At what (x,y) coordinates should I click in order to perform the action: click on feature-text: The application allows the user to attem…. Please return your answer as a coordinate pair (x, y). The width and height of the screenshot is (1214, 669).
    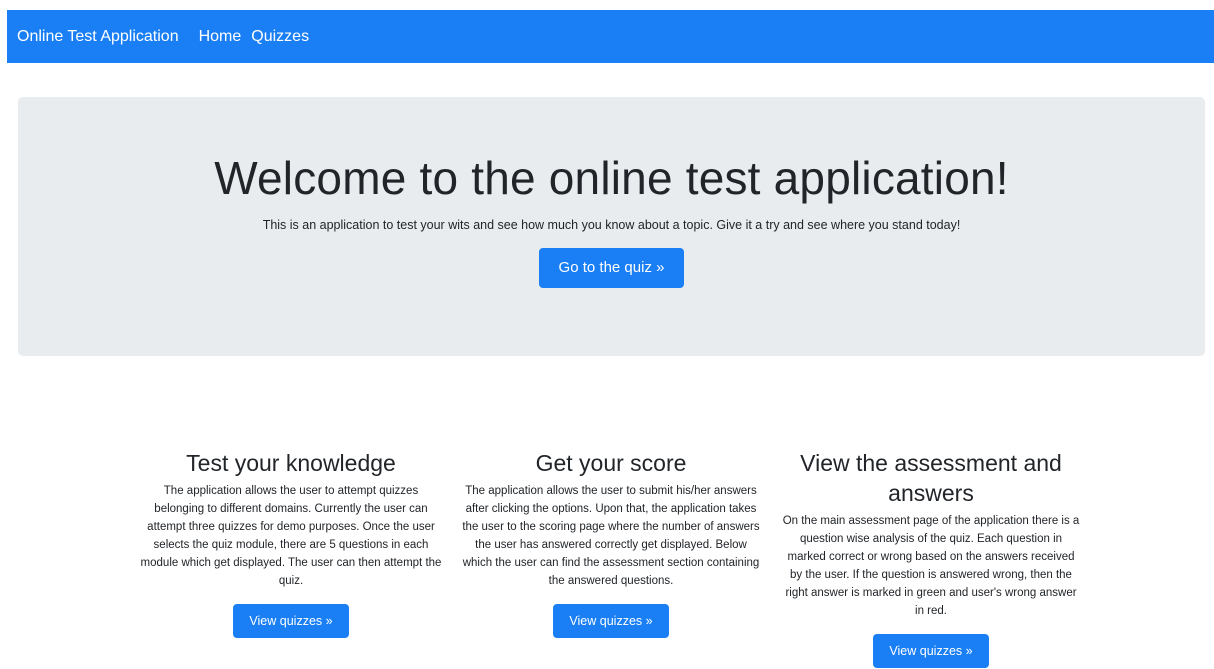
    Looking at the image, I should click on (291, 536).